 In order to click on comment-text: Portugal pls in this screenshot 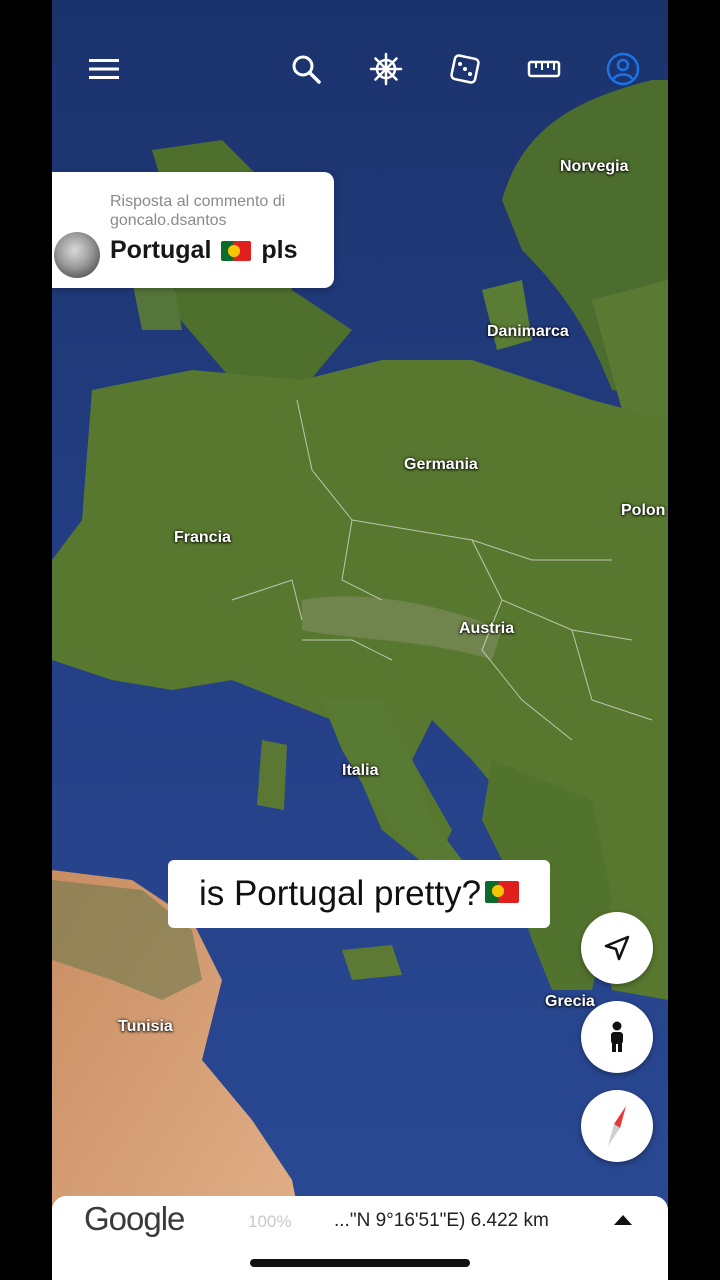, I will do `click(204, 250)`.